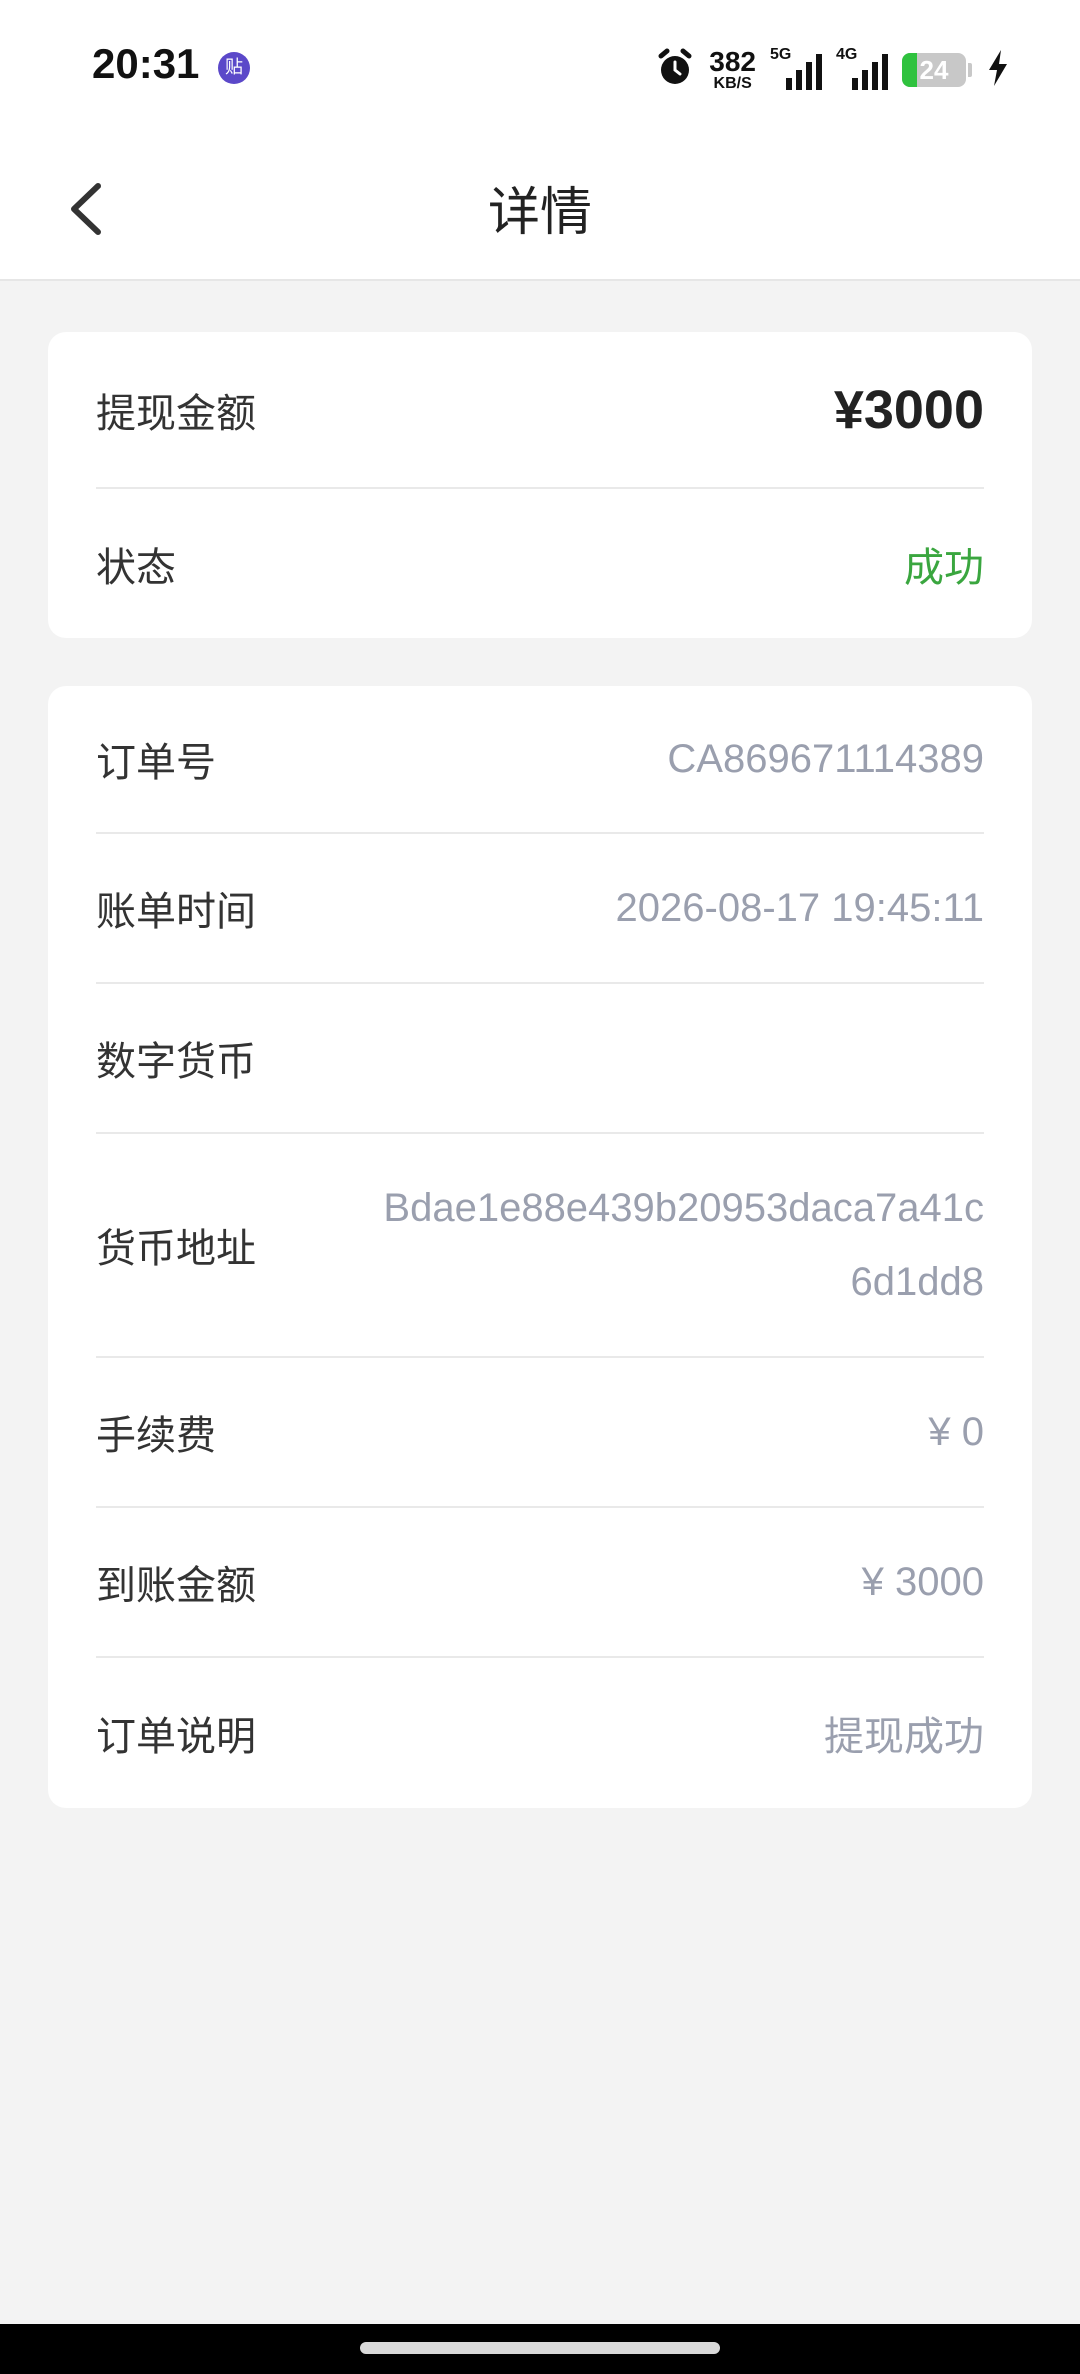 The image size is (1080, 2374). I want to click on status-icons: 382 KB/S 5G 4G 24, so click(832, 70).